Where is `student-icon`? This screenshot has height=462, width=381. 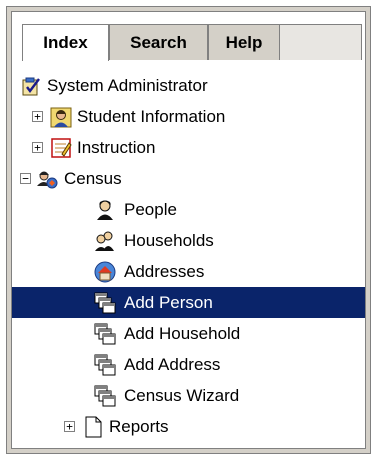 student-icon is located at coordinates (61, 117).